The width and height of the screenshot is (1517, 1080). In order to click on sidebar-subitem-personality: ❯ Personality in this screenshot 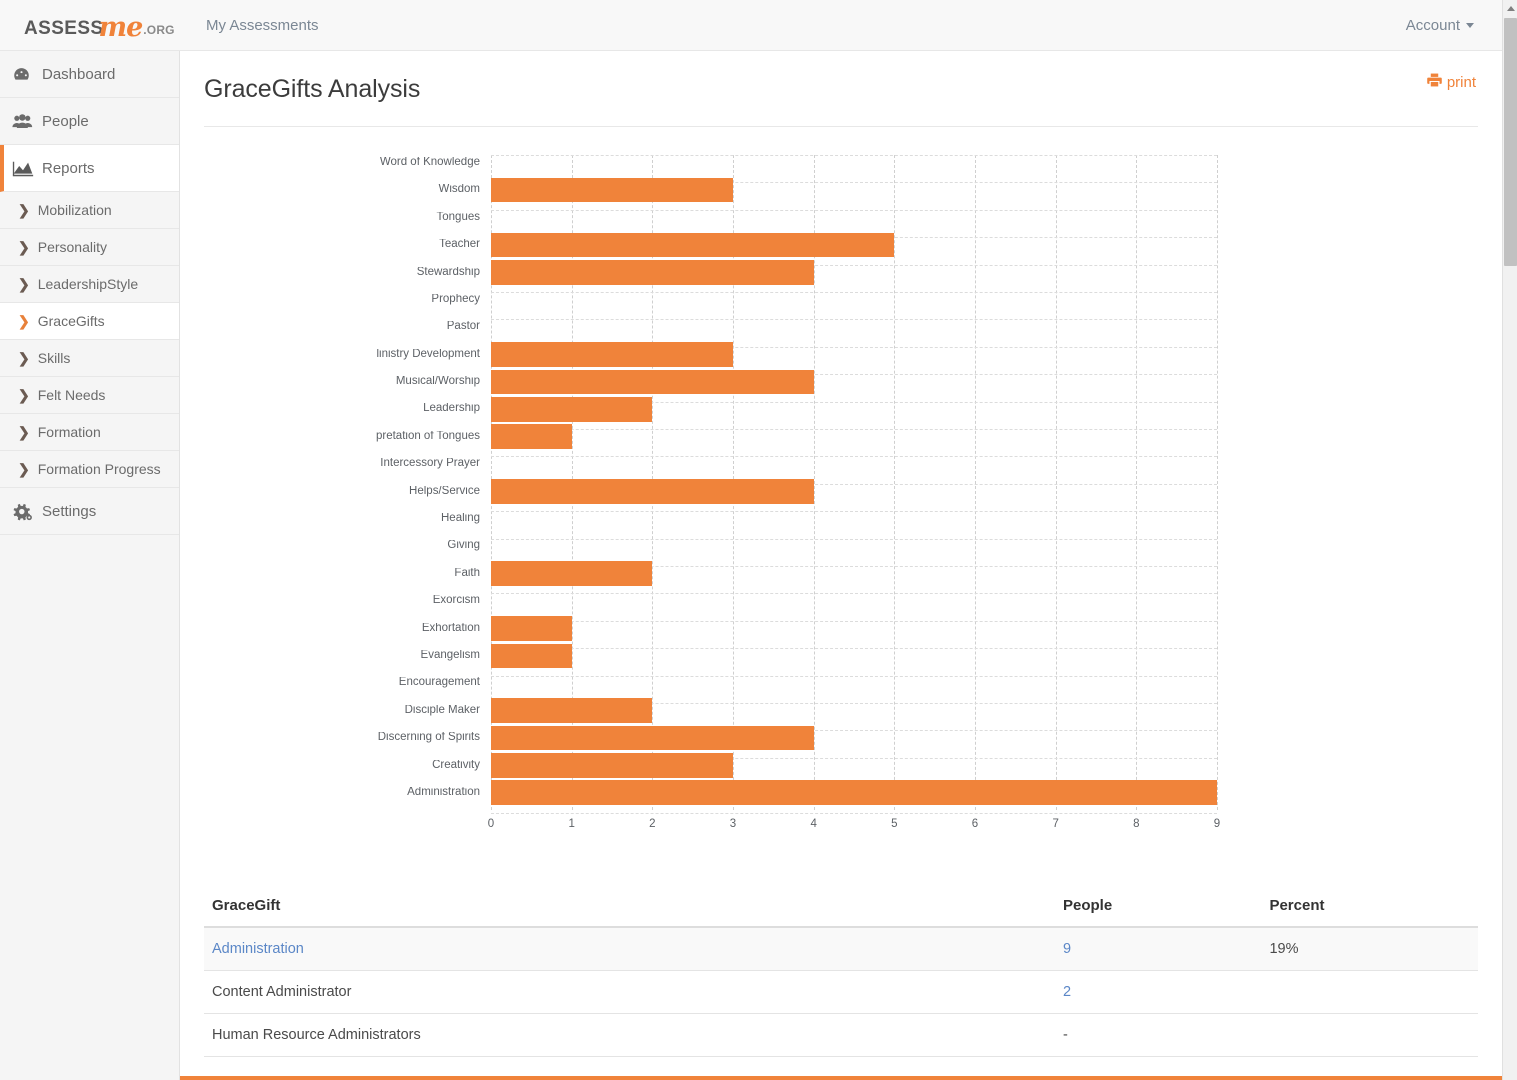, I will do `click(89, 247)`.